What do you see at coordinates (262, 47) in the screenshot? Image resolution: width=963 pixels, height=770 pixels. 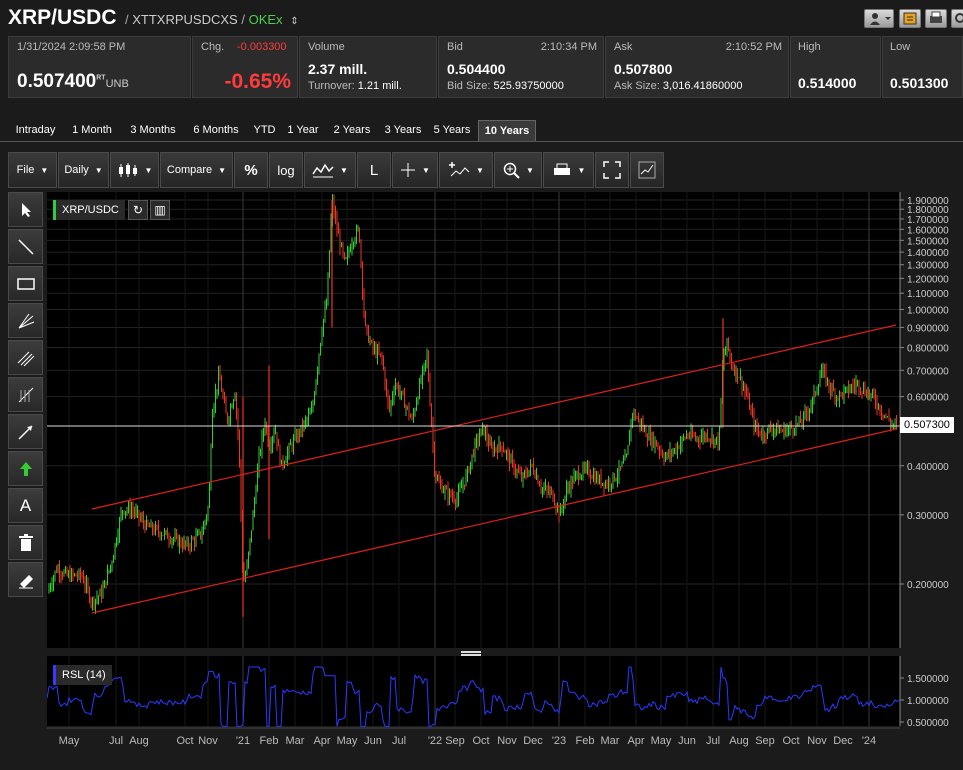 I see `change-value: -0.003300` at bounding box center [262, 47].